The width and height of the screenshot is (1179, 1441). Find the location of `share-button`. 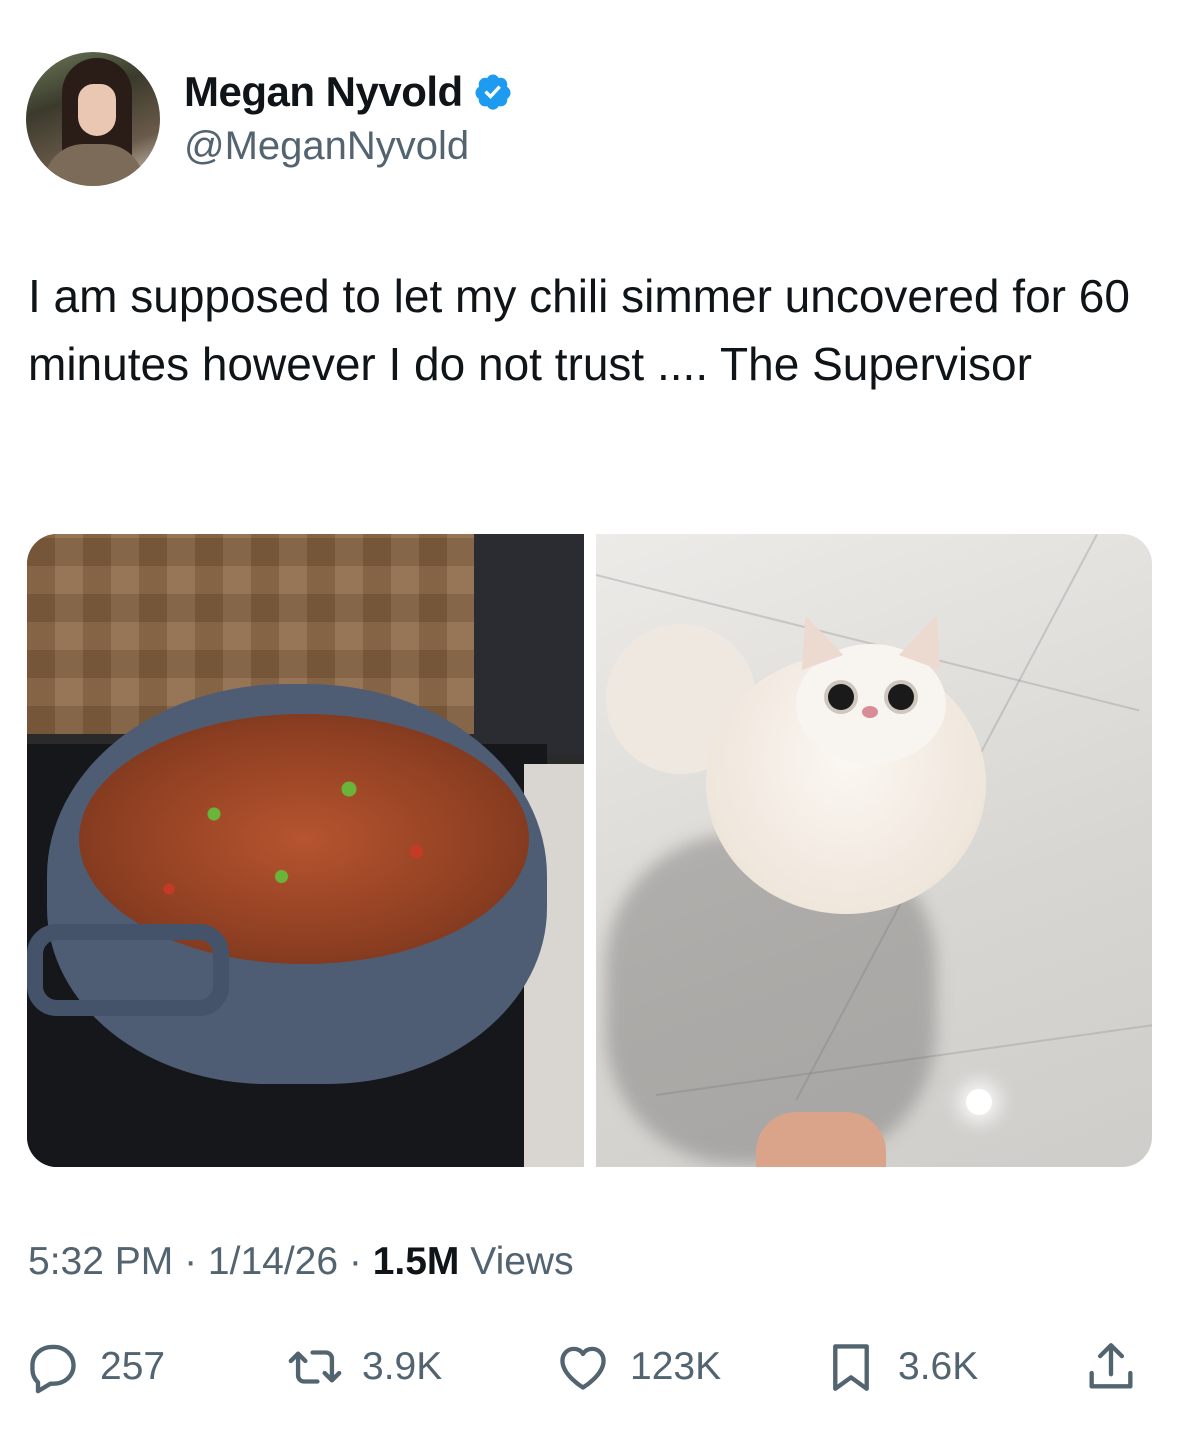

share-button is located at coordinates (1120, 1367).